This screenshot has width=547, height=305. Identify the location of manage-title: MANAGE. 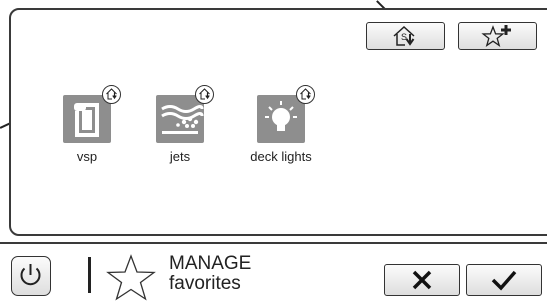
(210, 263).